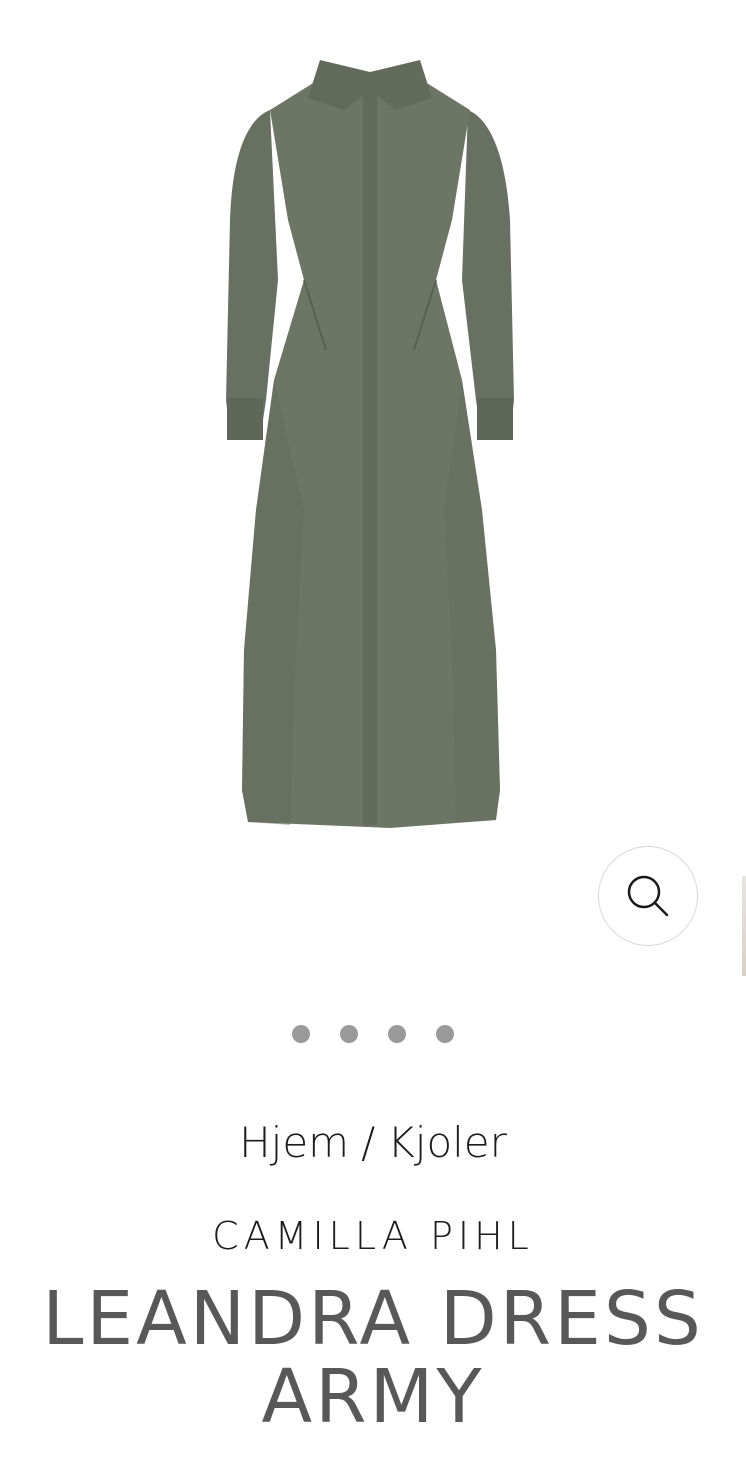 This screenshot has height=1466, width=746. What do you see at coordinates (447, 1142) in the screenshot?
I see `breadcrumb-category-link: Kjoler` at bounding box center [447, 1142].